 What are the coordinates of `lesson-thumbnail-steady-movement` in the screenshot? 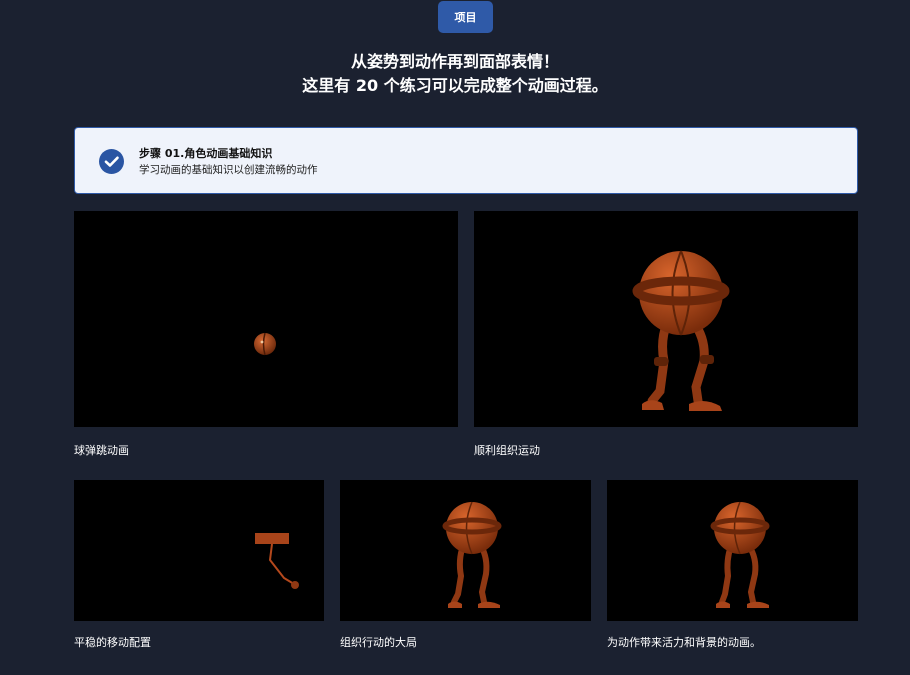 It's located at (199, 550).